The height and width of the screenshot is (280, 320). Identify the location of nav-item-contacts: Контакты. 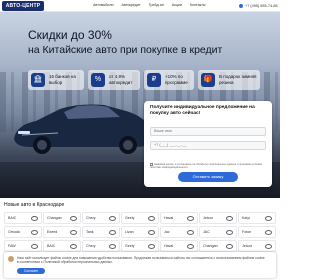
(198, 5).